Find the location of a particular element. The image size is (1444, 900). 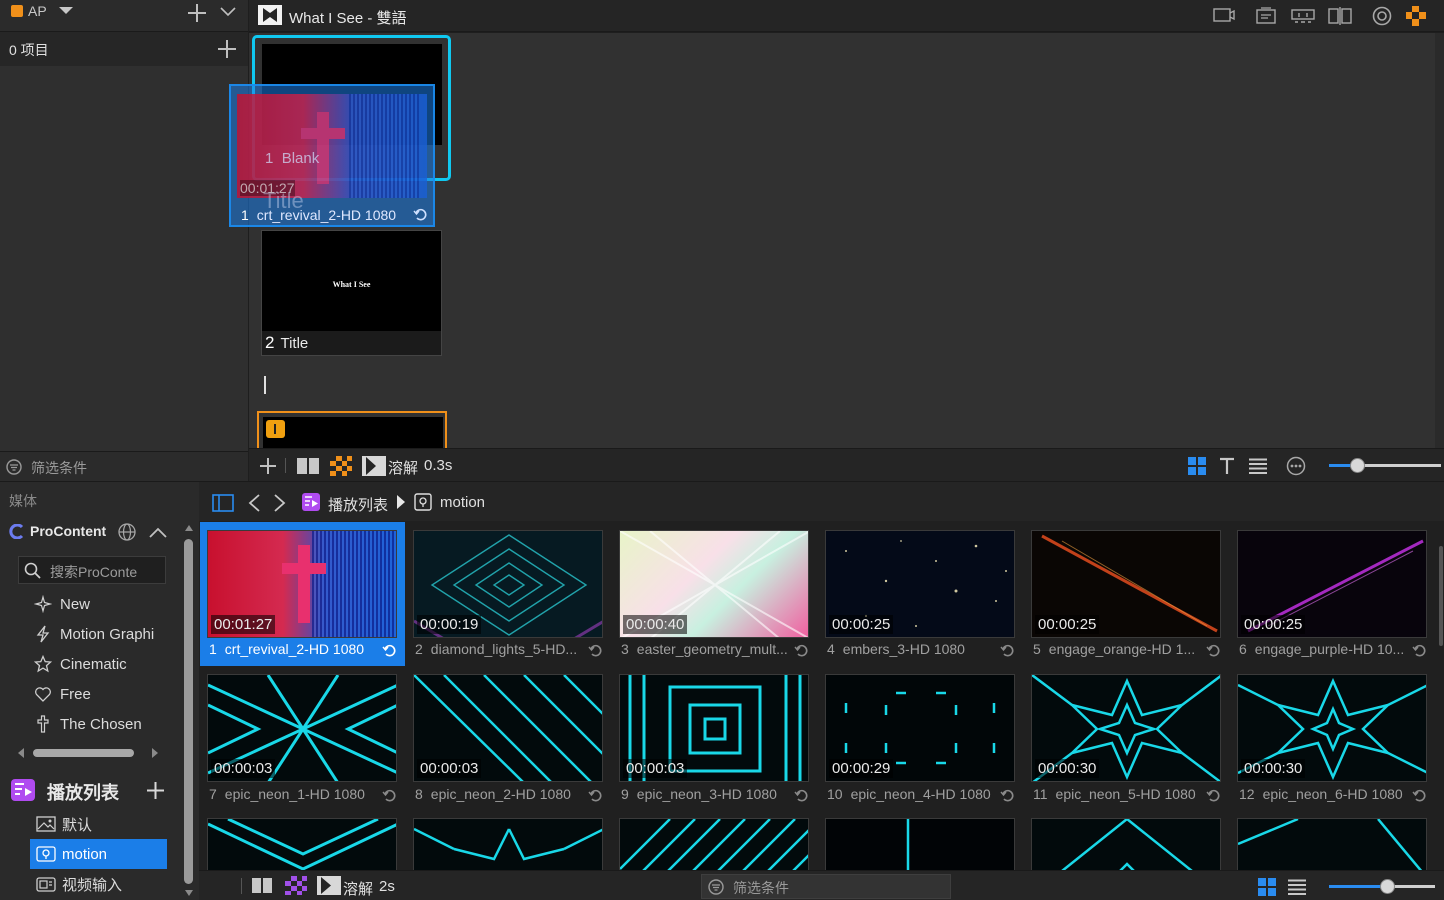

forward-icon is located at coordinates (280, 503).